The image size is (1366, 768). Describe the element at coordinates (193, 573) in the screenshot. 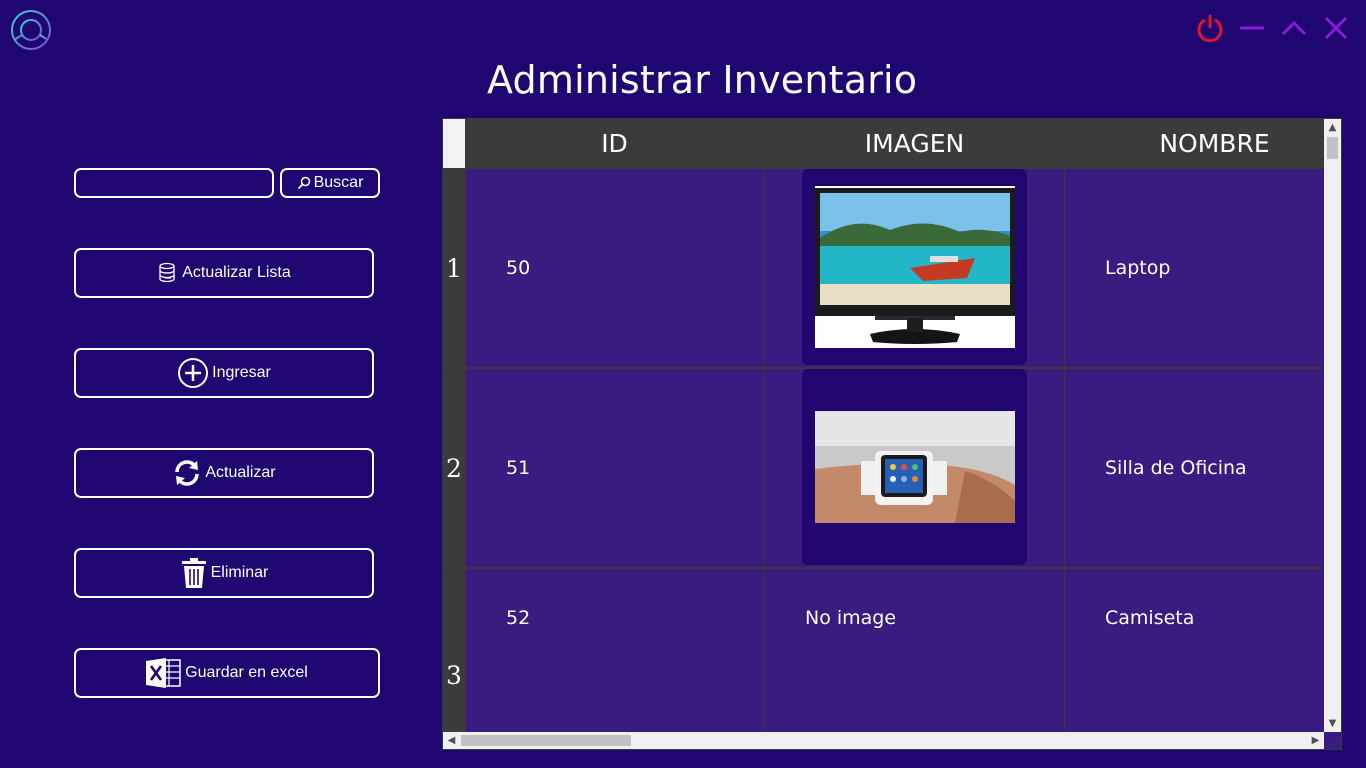

I see `trash-icon` at that location.